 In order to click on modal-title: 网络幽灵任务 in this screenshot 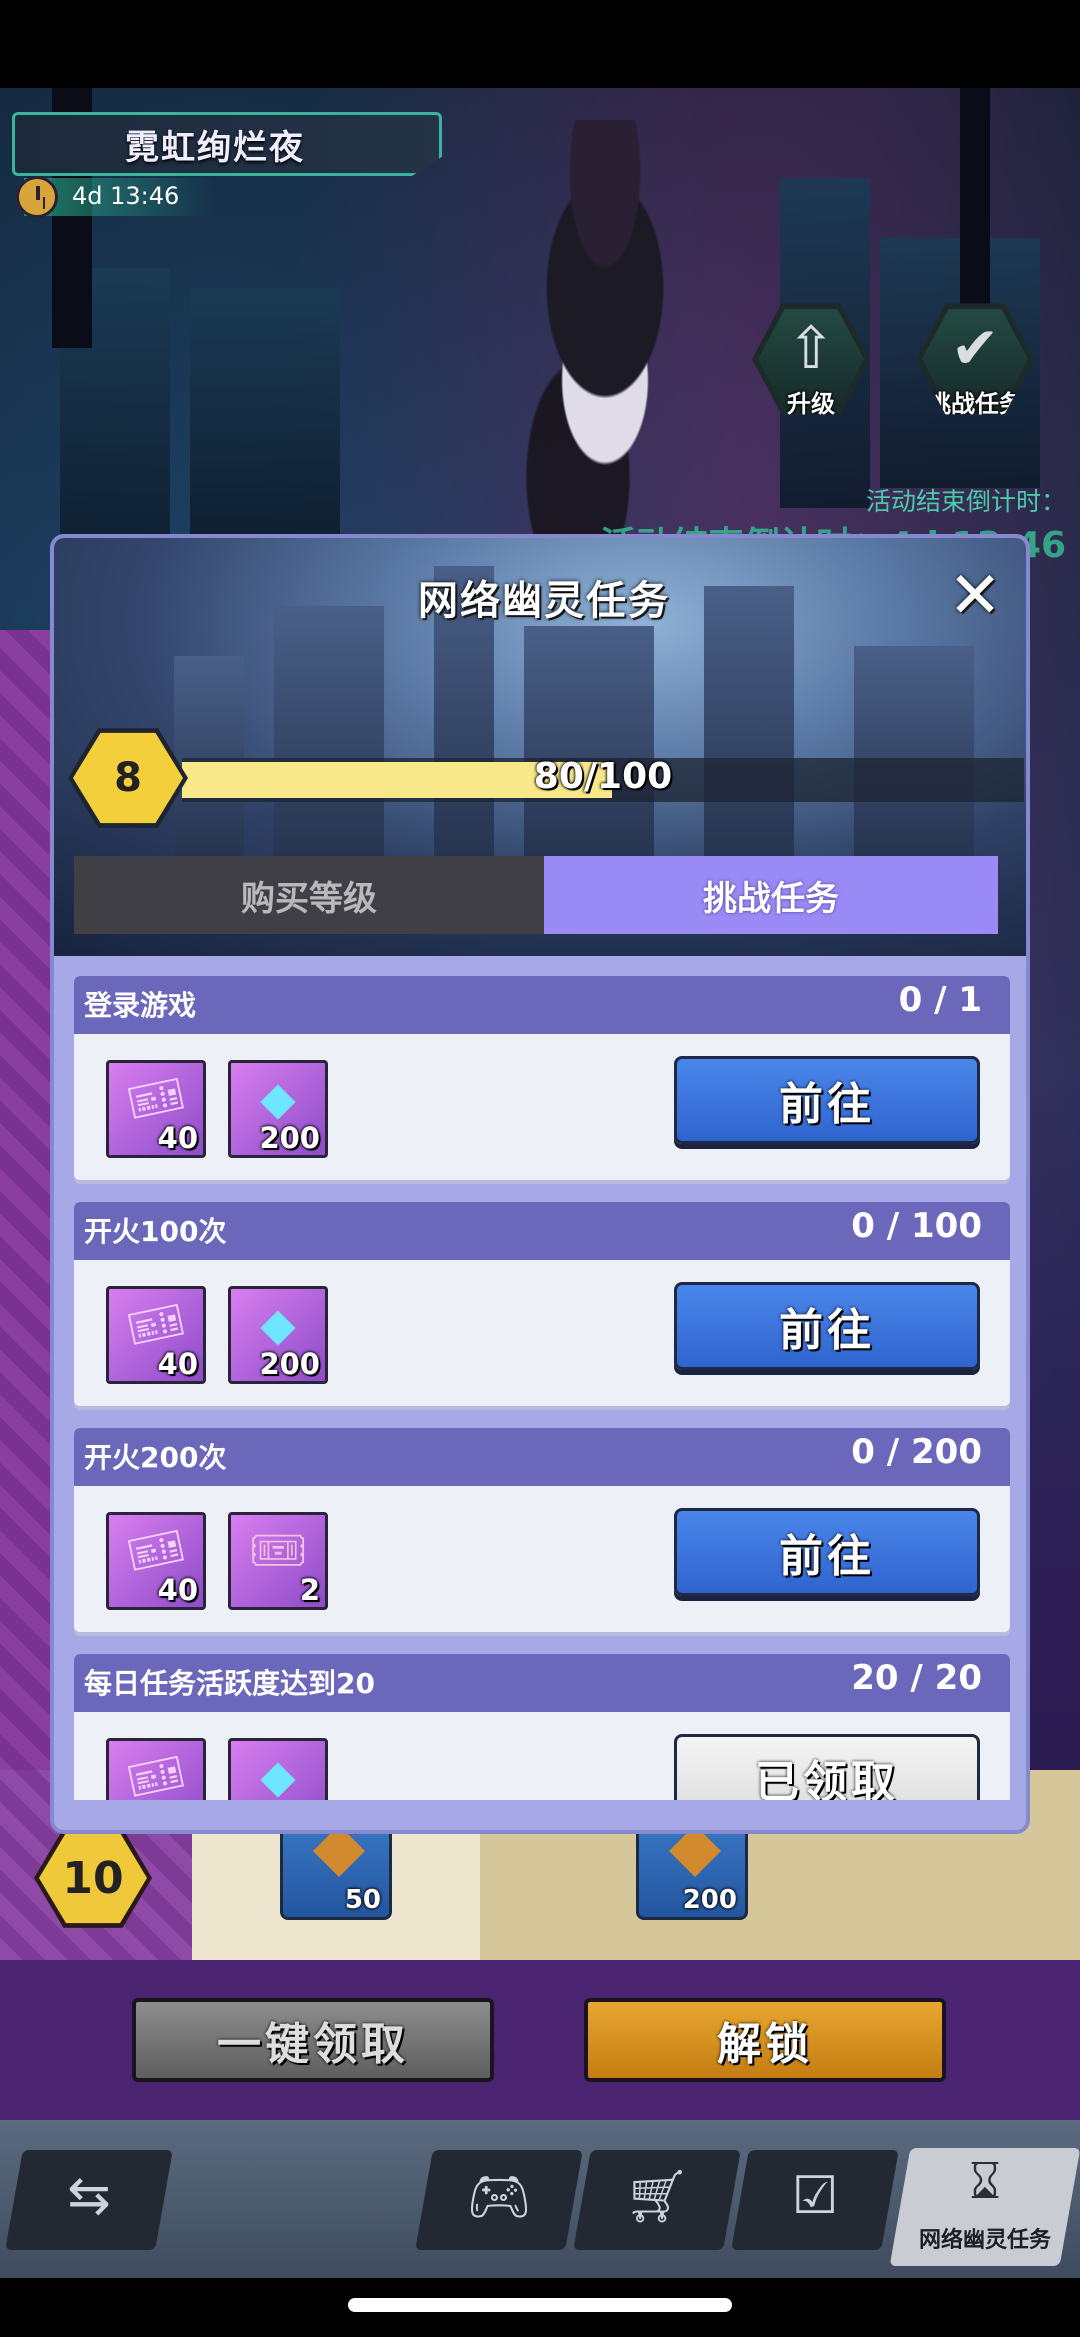, I will do `click(544, 601)`.